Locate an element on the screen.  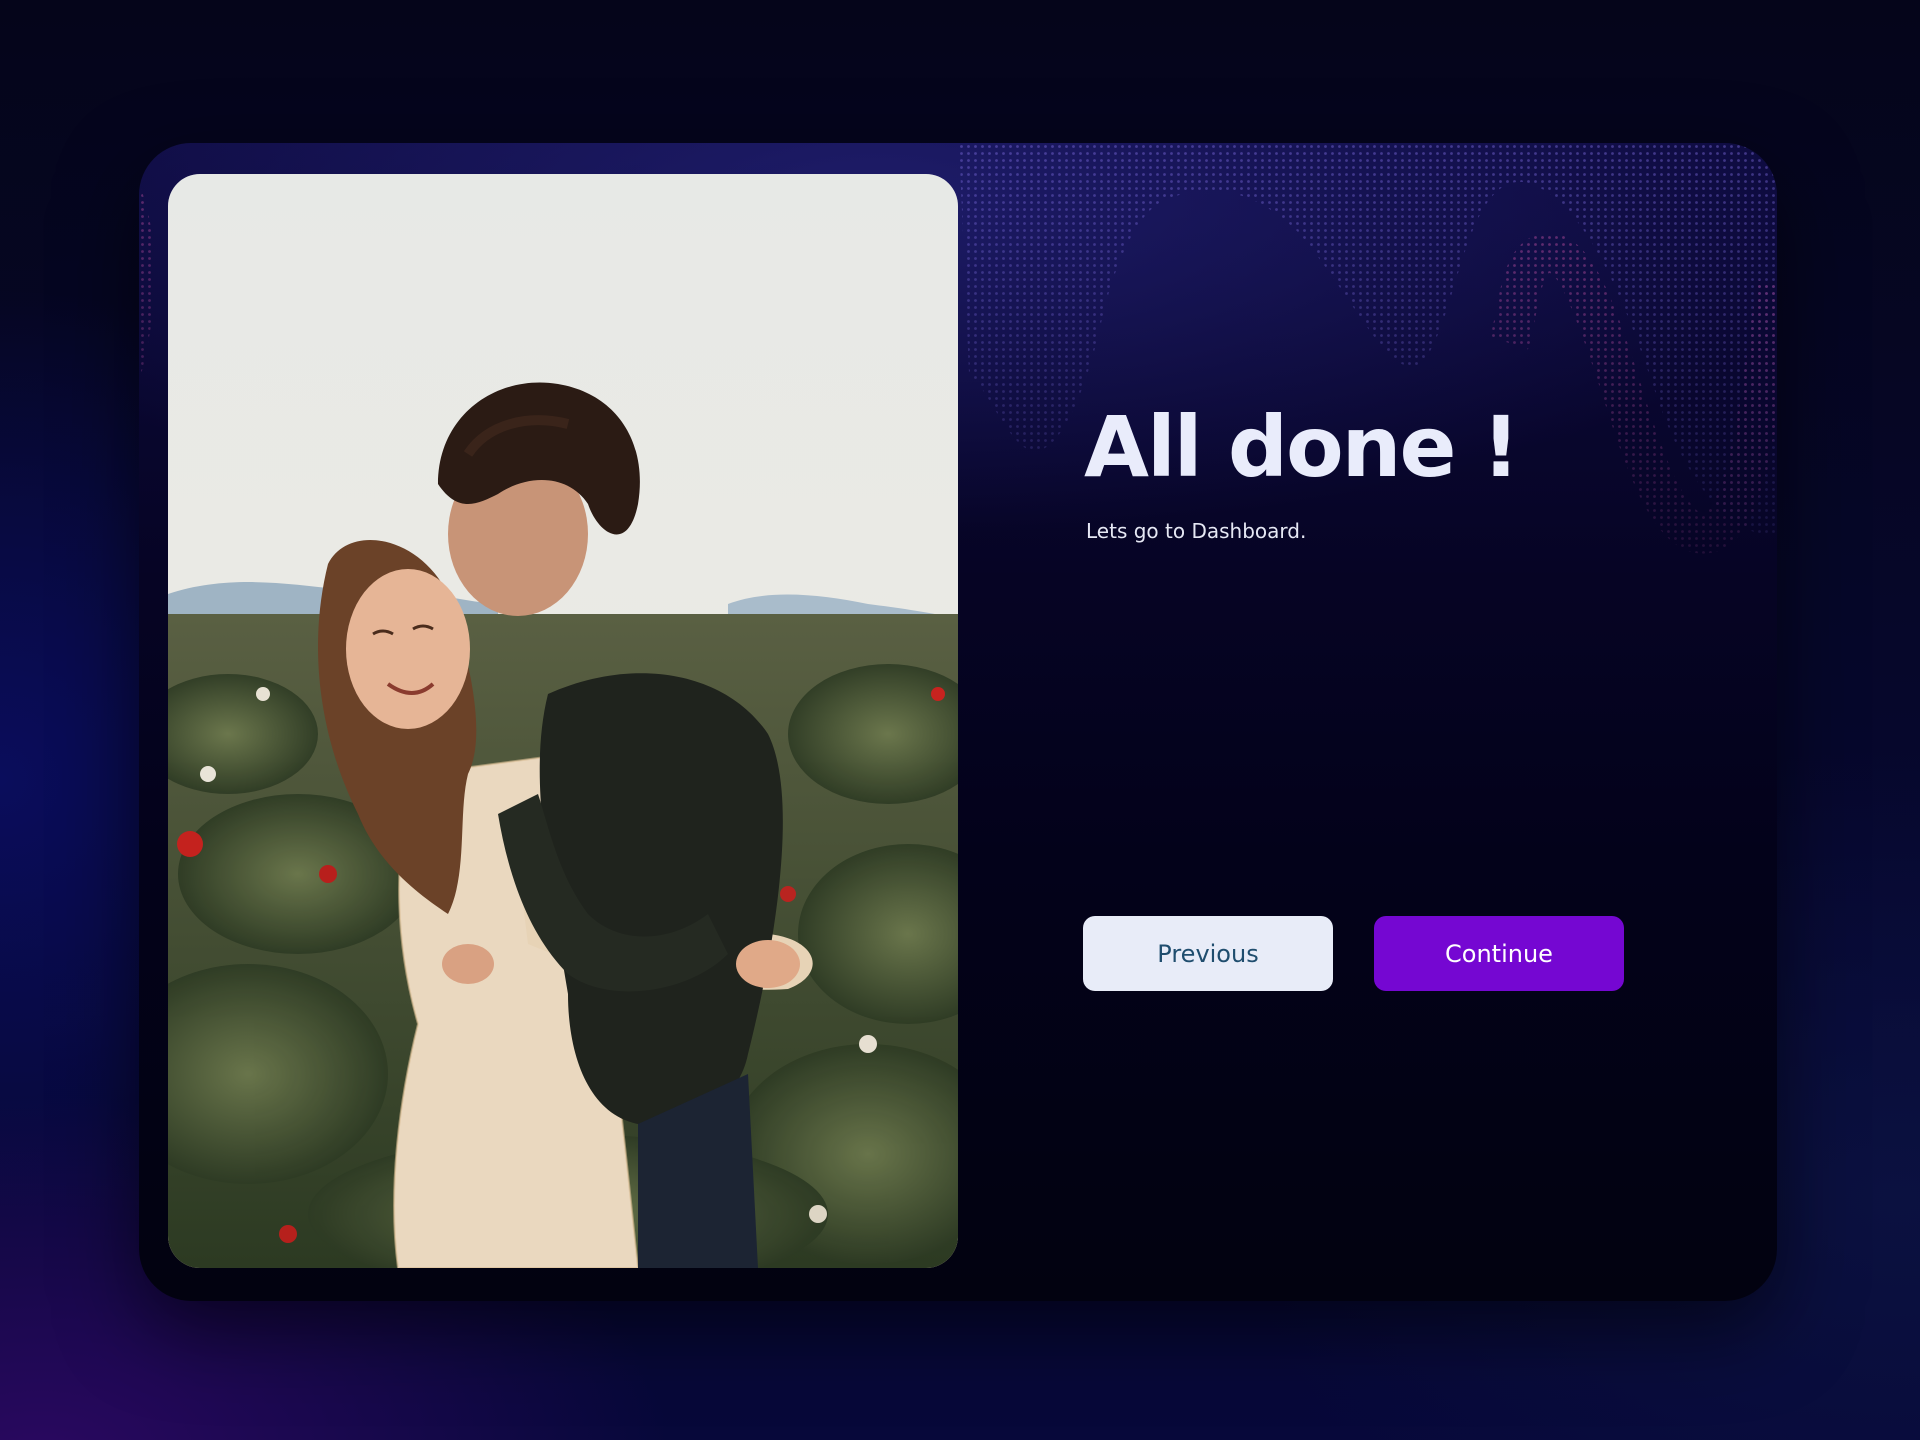
previous-button: Previous is located at coordinates (1208, 953).